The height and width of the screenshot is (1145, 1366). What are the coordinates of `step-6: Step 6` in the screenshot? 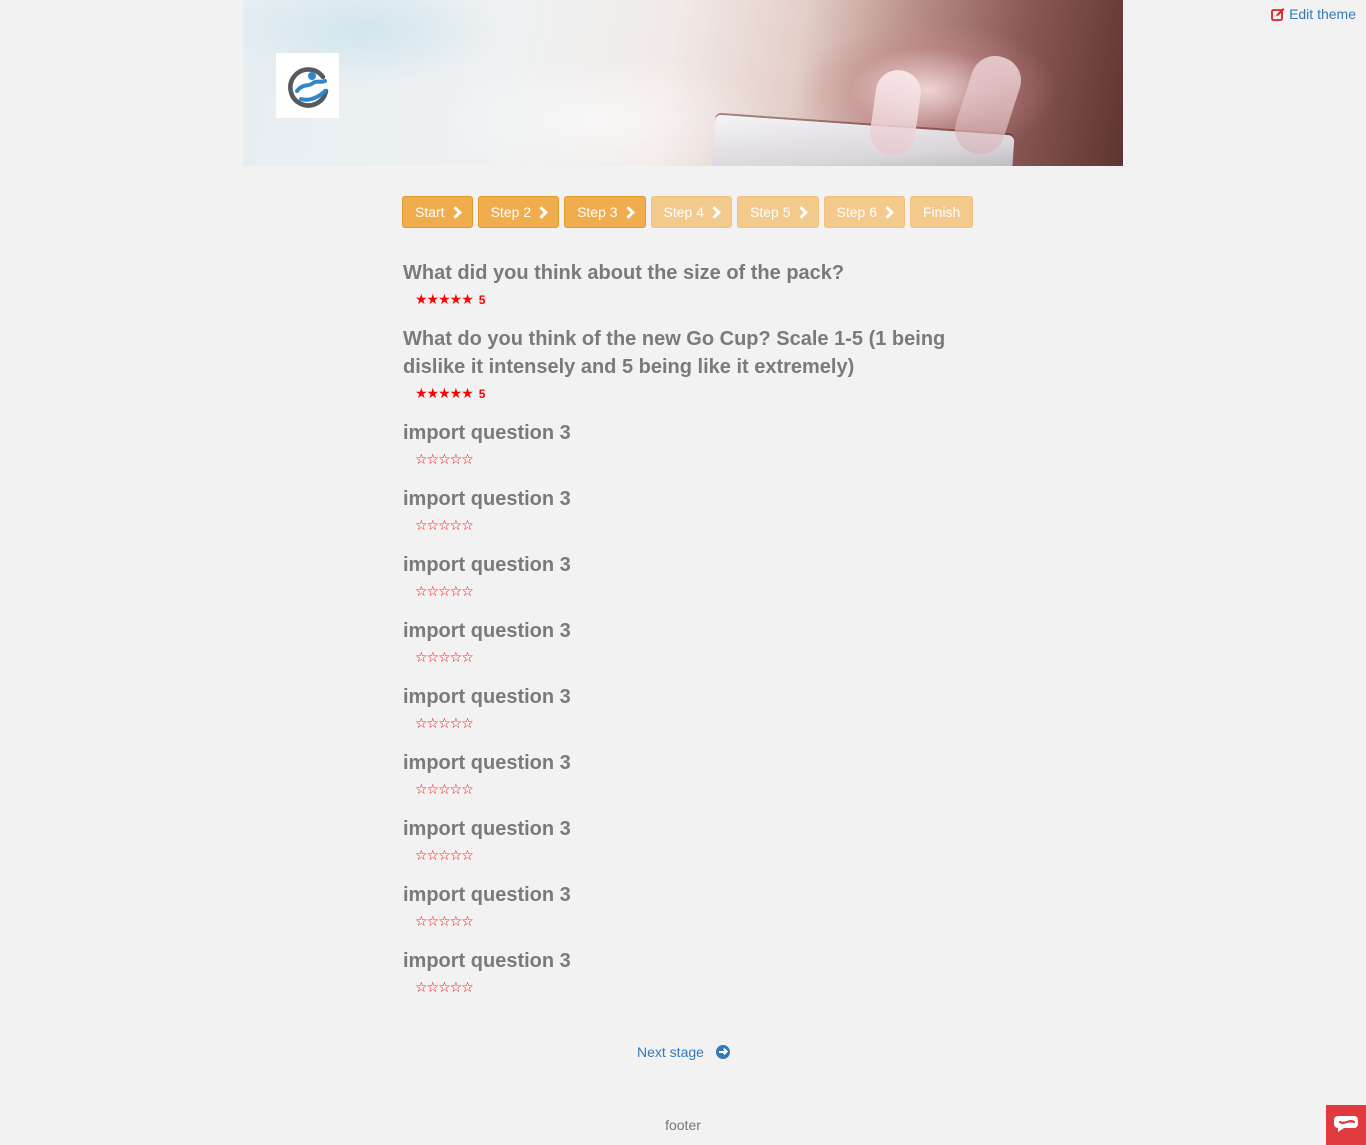 It's located at (864, 212).